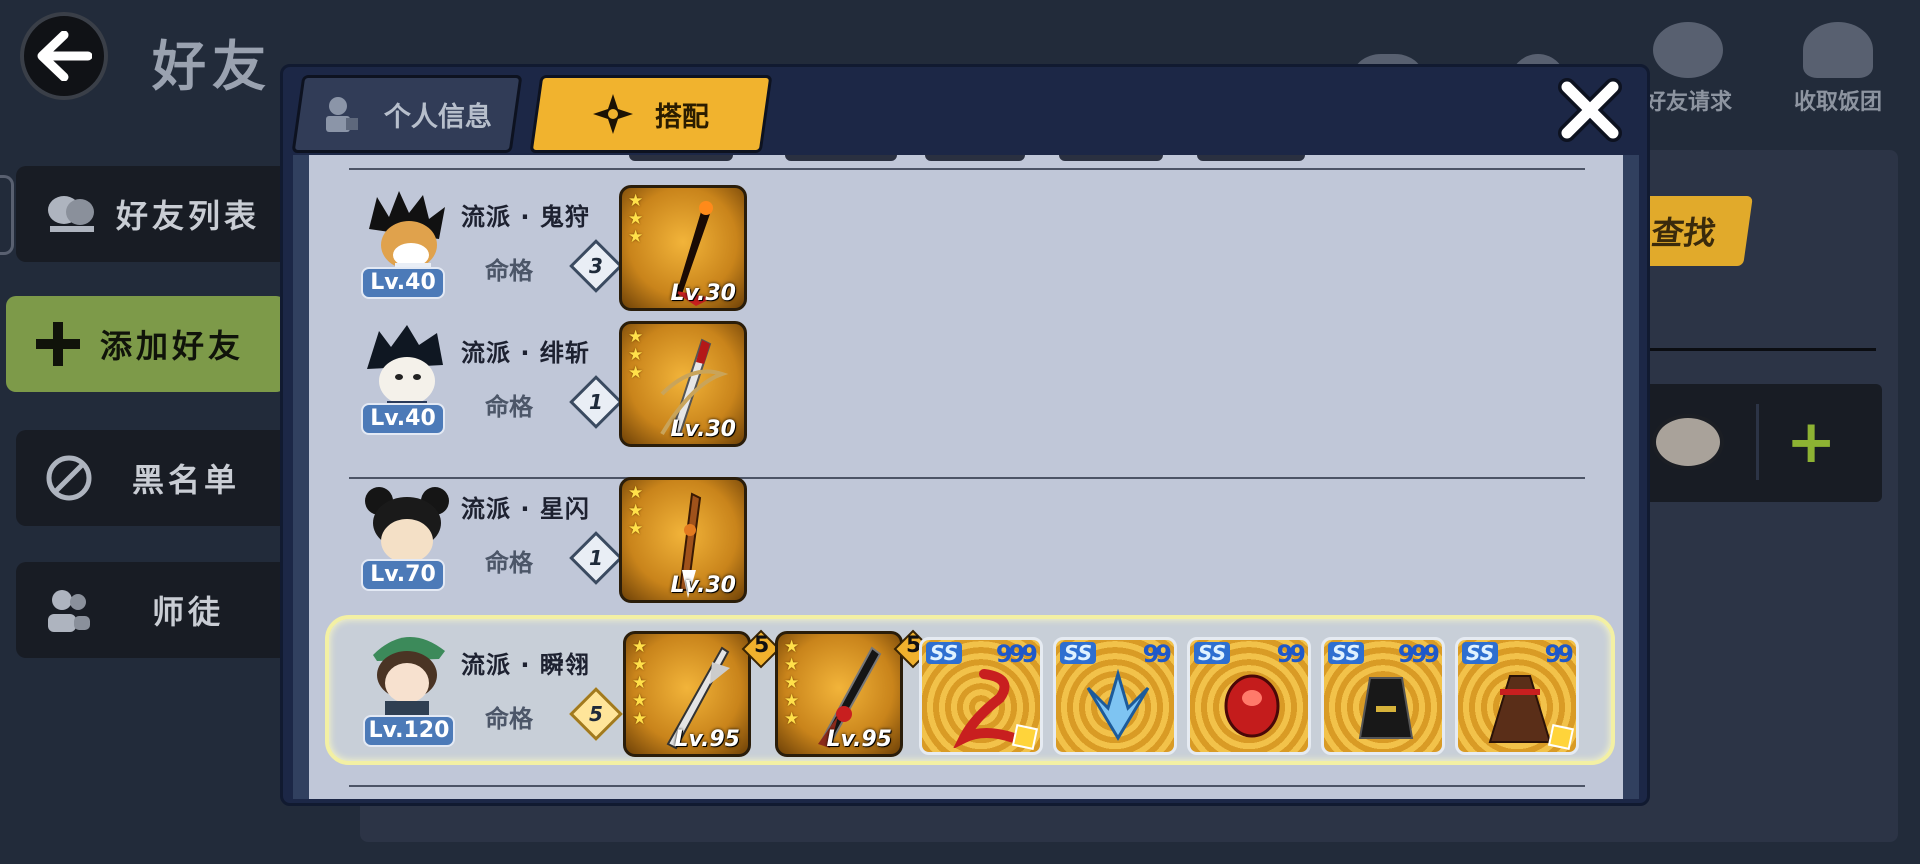  I want to click on friends-icon, so click(71, 214).